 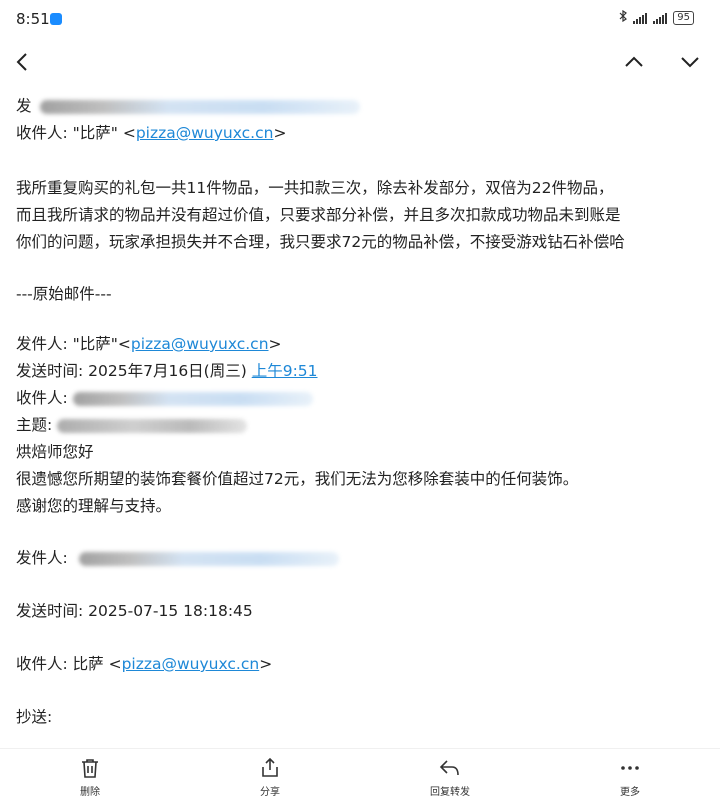 I want to click on back-arrow-icon, so click(x=21, y=62).